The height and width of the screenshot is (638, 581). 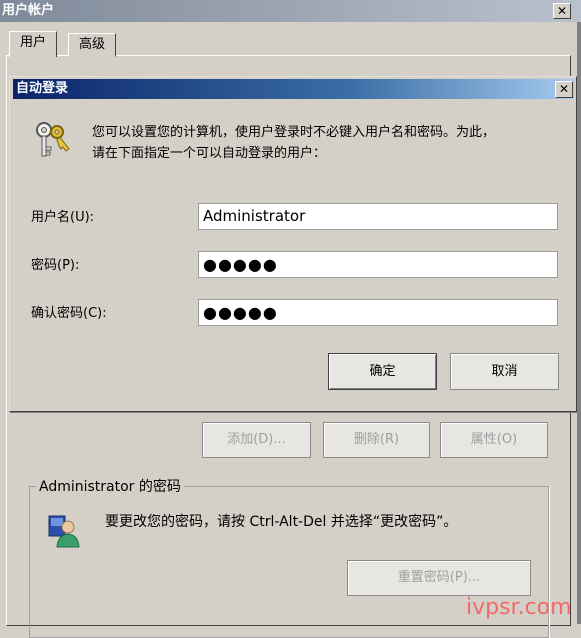 I want to click on username-value: Administrator, so click(x=254, y=216).